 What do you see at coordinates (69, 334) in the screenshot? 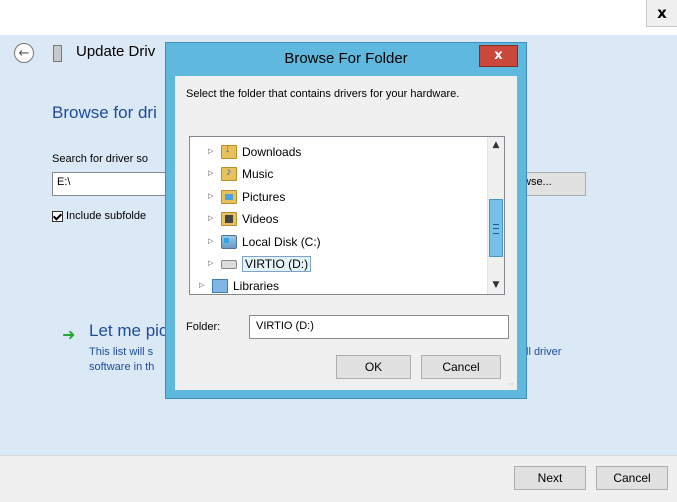
I see `green-arrow-icon: ➜` at bounding box center [69, 334].